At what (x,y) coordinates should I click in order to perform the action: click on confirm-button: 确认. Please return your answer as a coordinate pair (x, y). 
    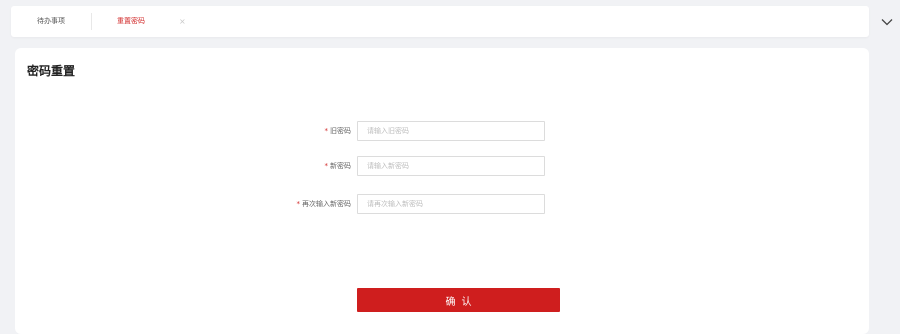
    Looking at the image, I should click on (458, 300).